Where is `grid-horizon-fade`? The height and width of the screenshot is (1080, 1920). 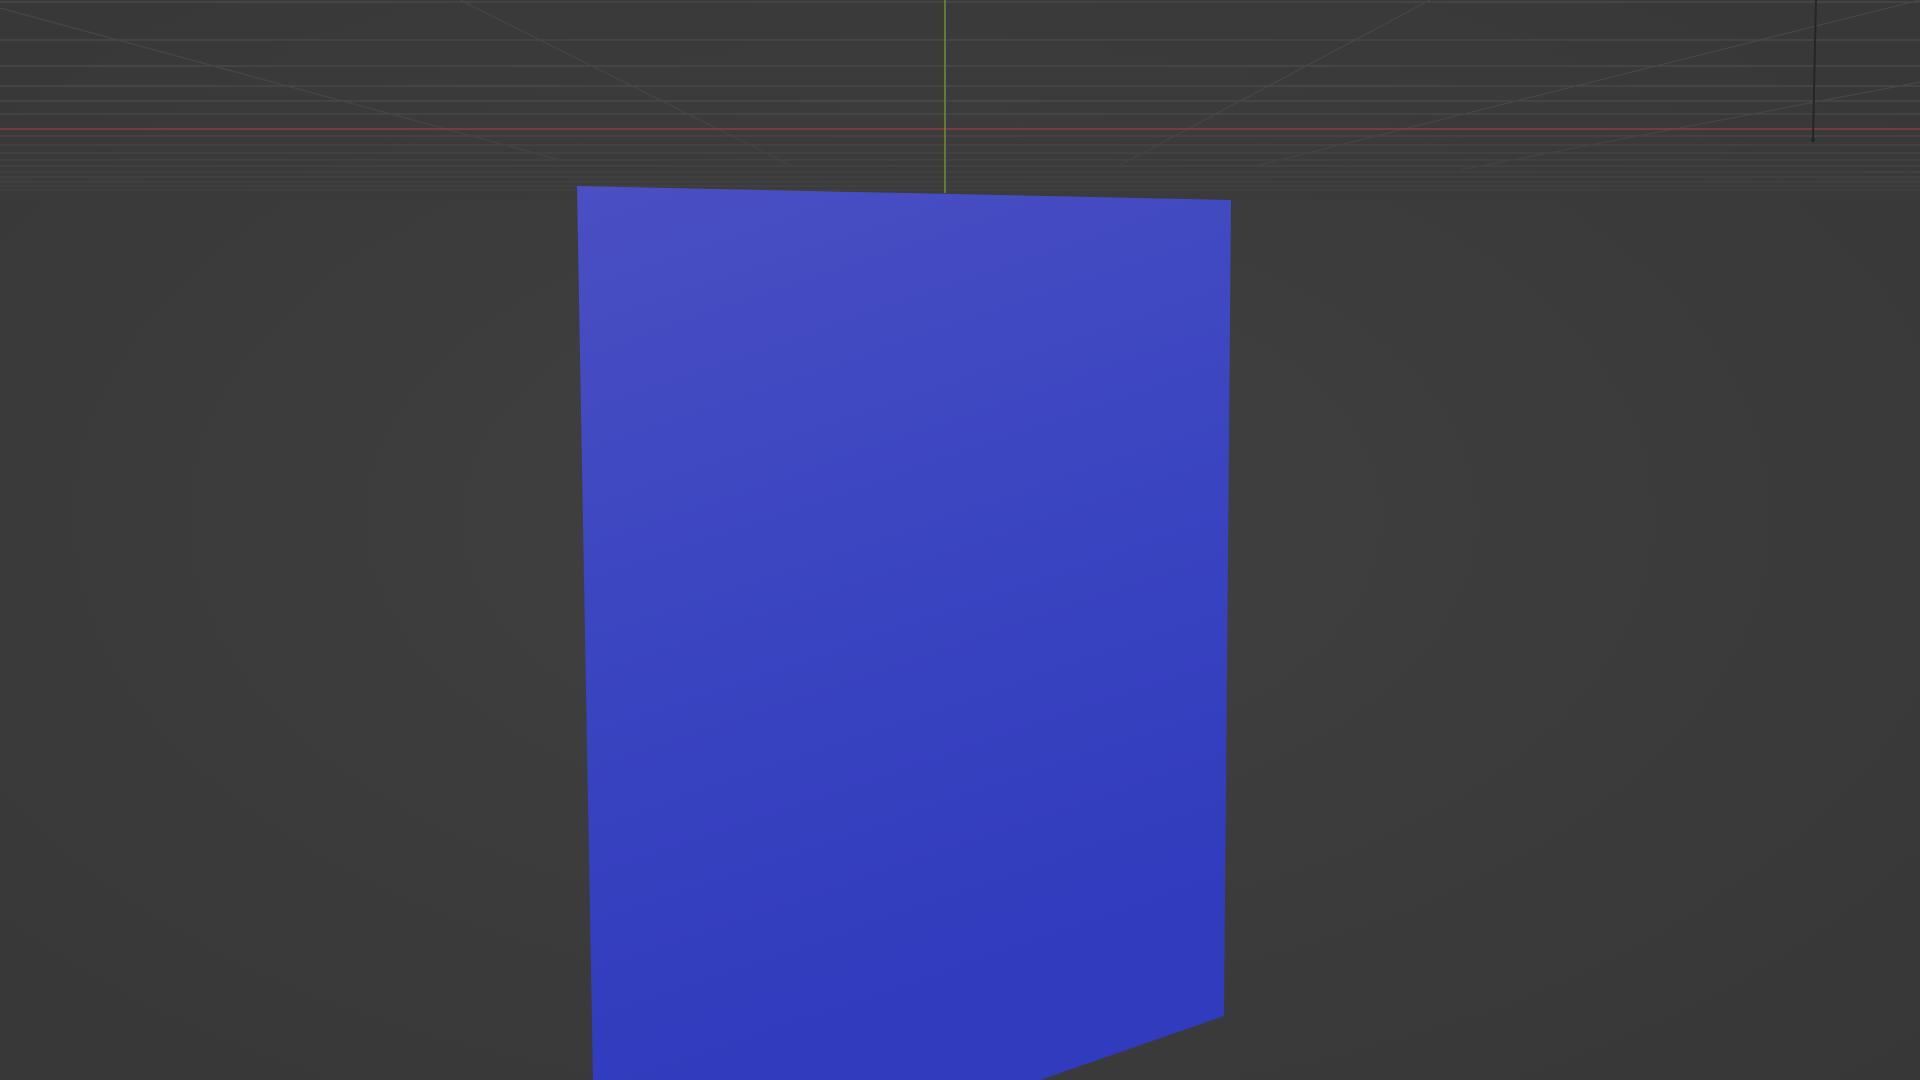 grid-horizon-fade is located at coordinates (960, 150).